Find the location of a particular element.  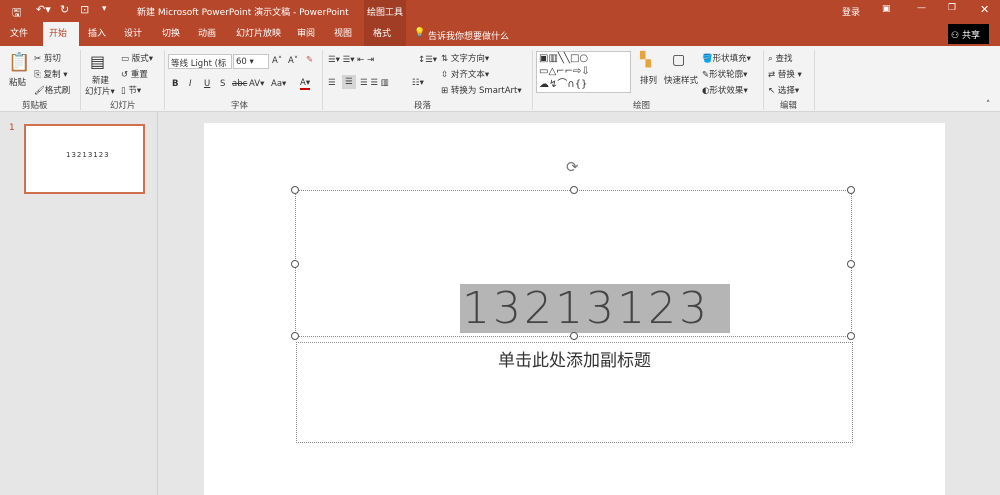

reset-icon: ↺ is located at coordinates (125, 75).